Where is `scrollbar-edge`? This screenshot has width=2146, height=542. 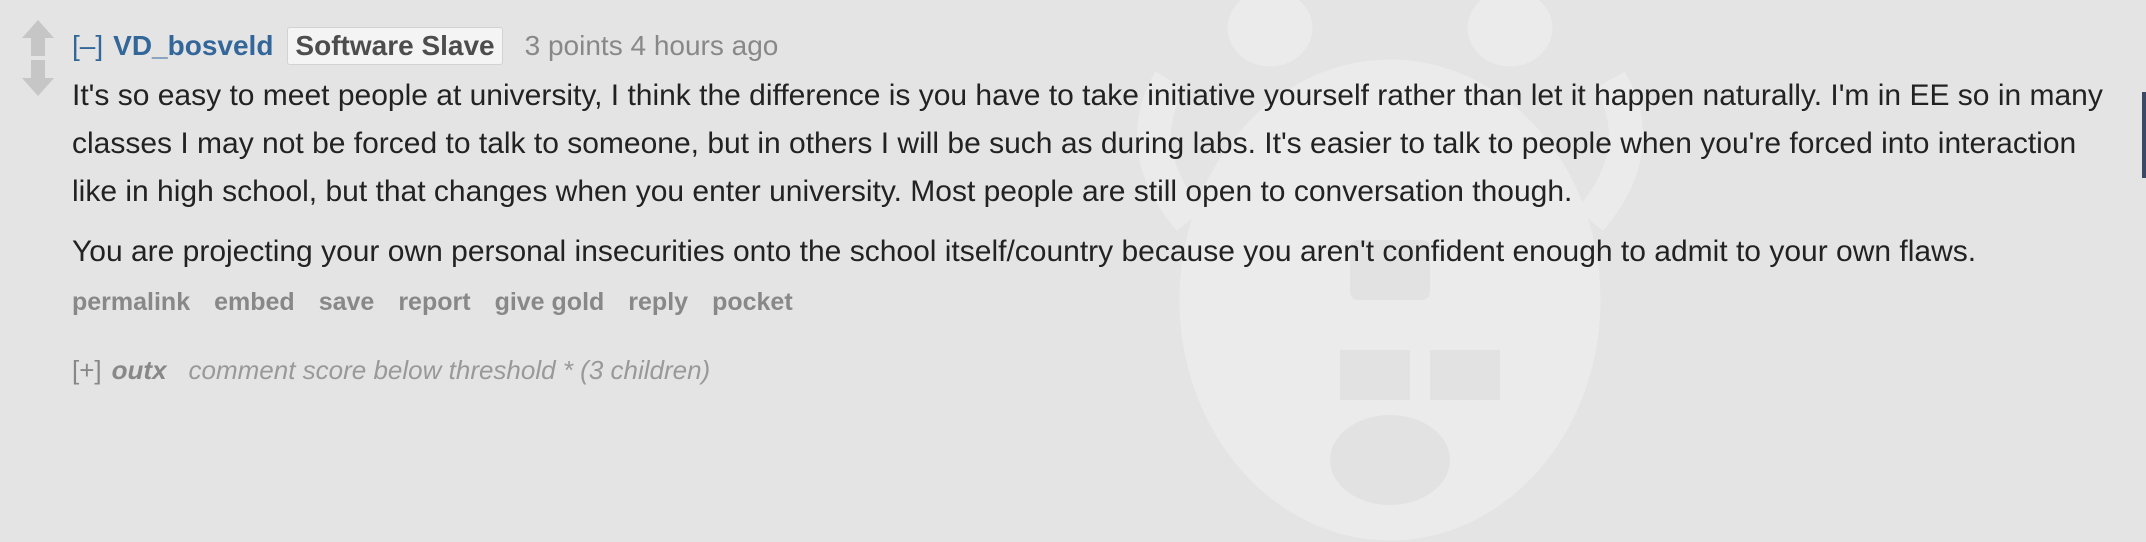
scrollbar-edge is located at coordinates (2144, 135).